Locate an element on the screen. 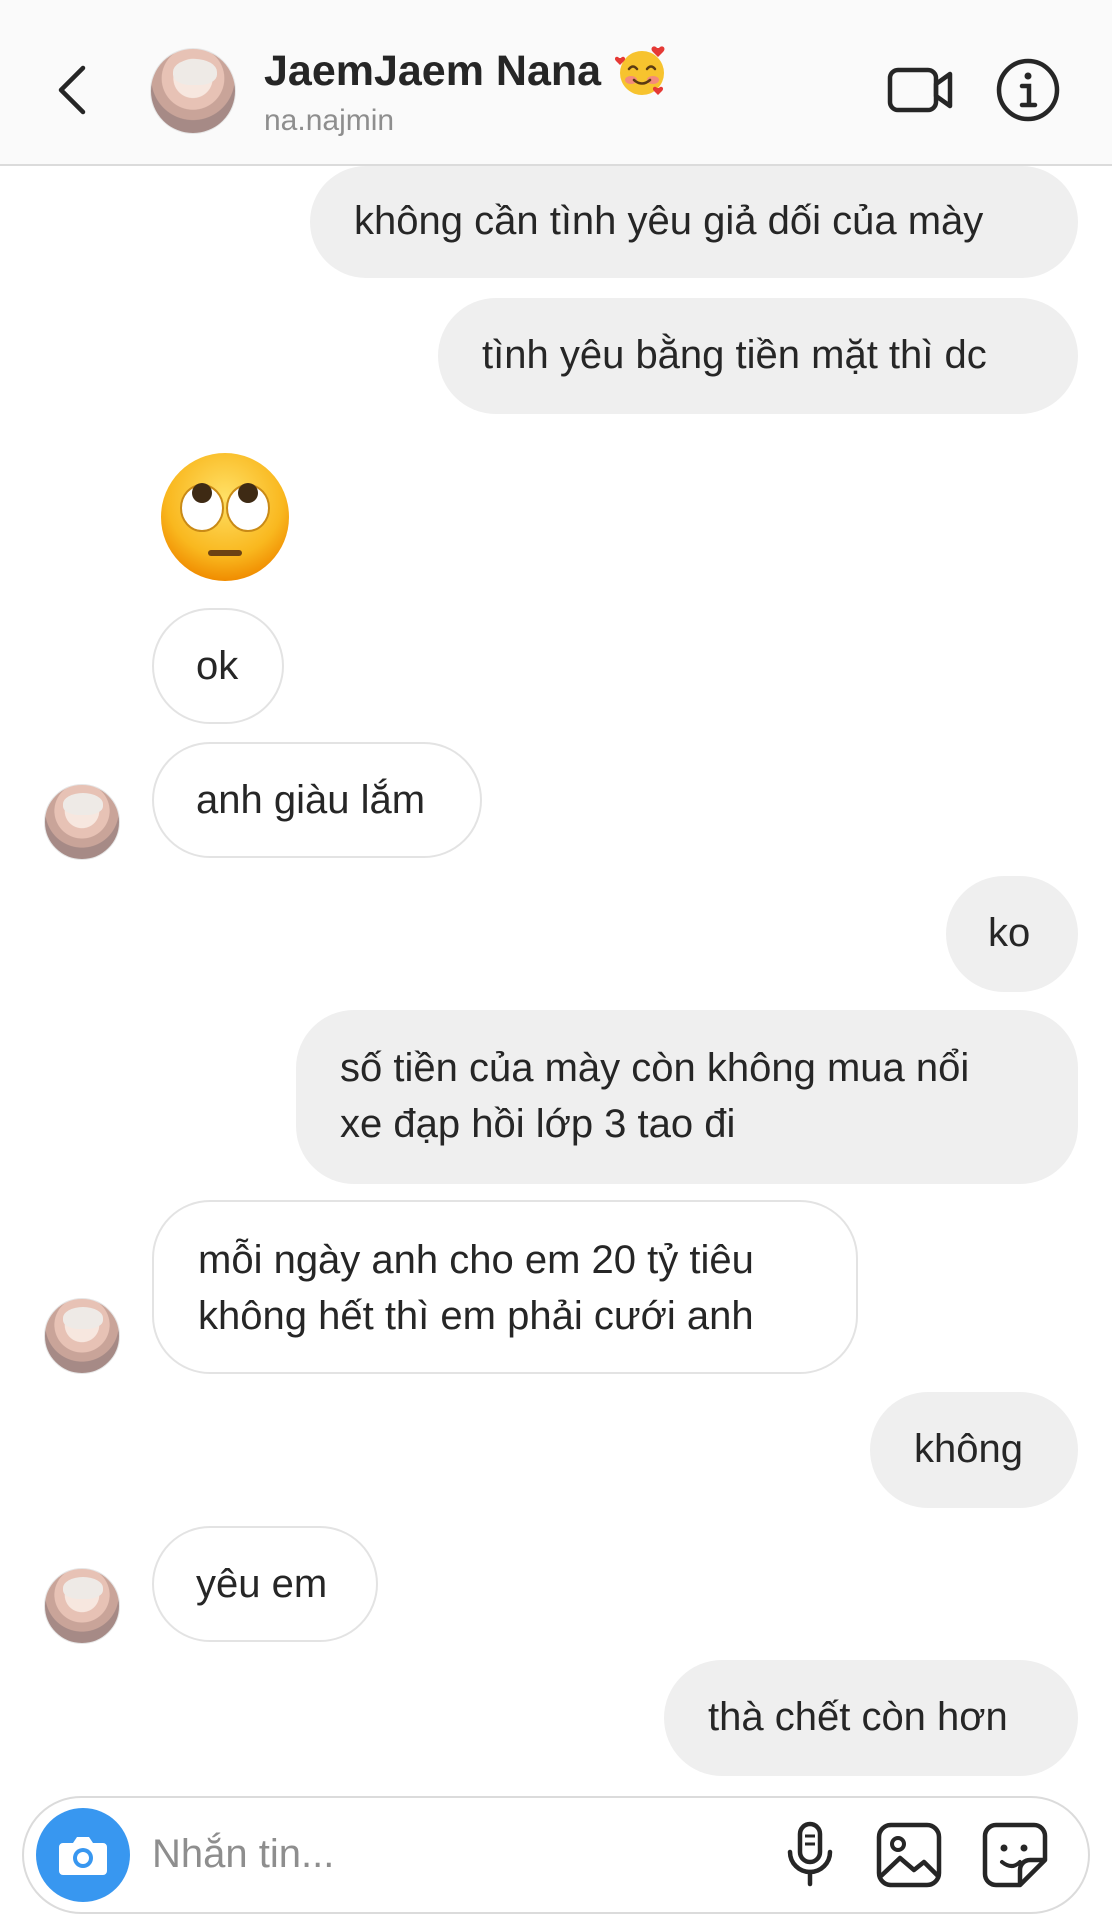 The width and height of the screenshot is (1112, 1920). voice-message-button is located at coordinates (810, 1855).